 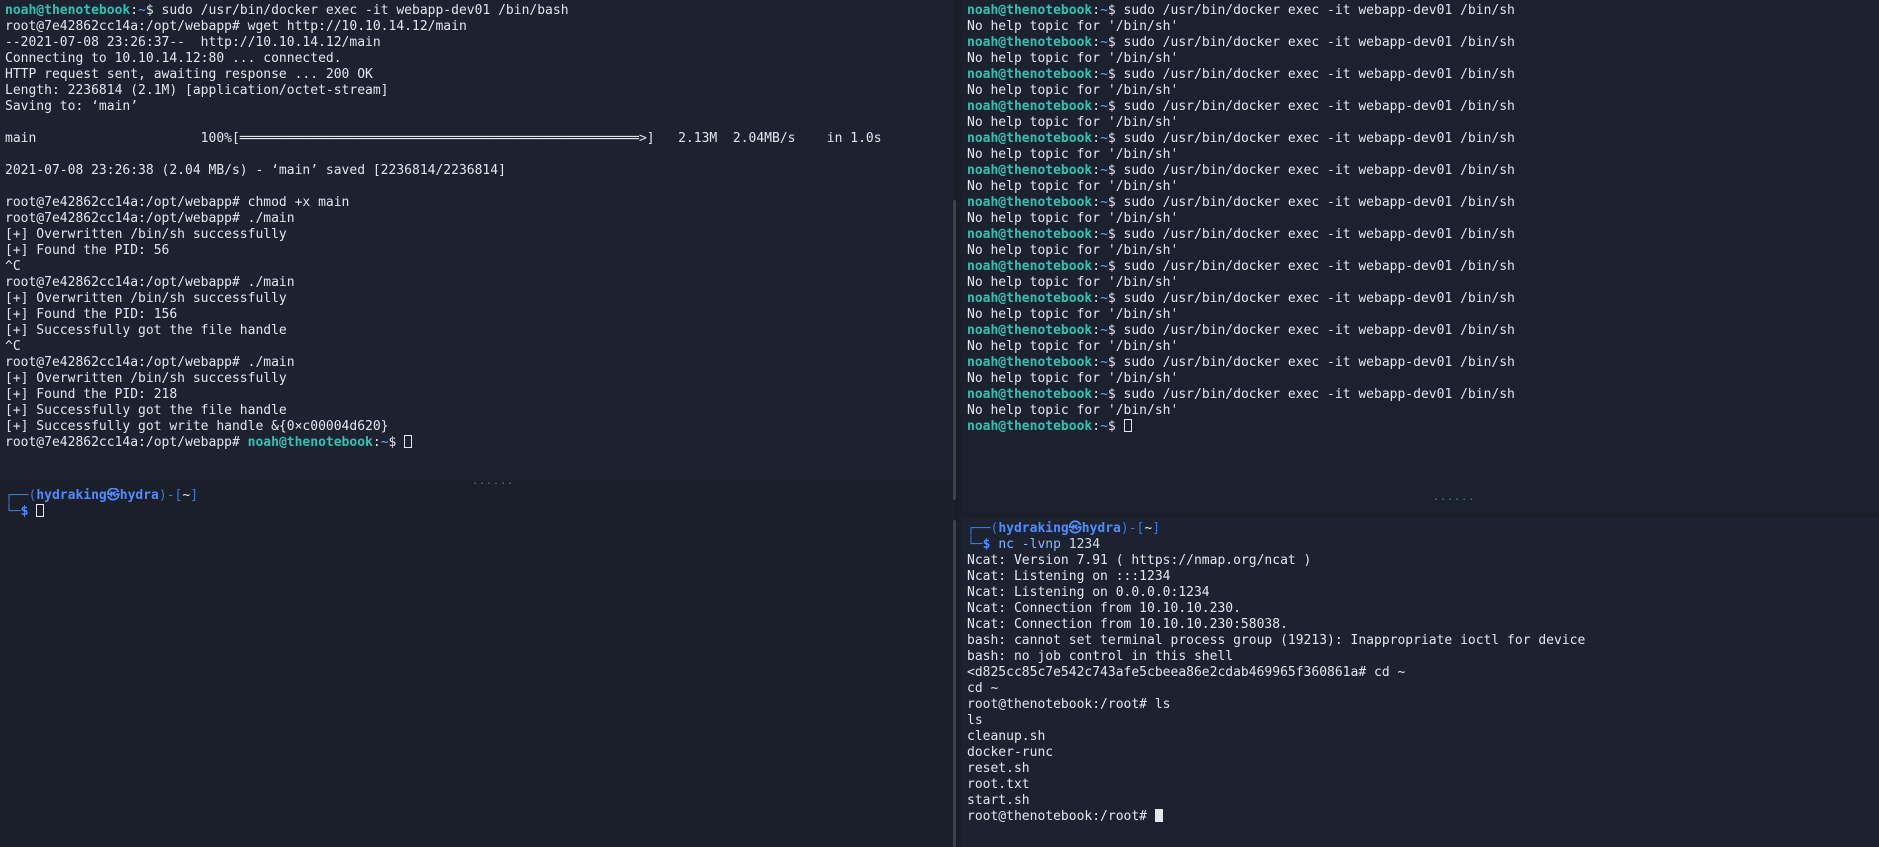 What do you see at coordinates (478, 235) in the screenshot?
I see `terminal-line: [+] Overwritten /bin/sh successfully` at bounding box center [478, 235].